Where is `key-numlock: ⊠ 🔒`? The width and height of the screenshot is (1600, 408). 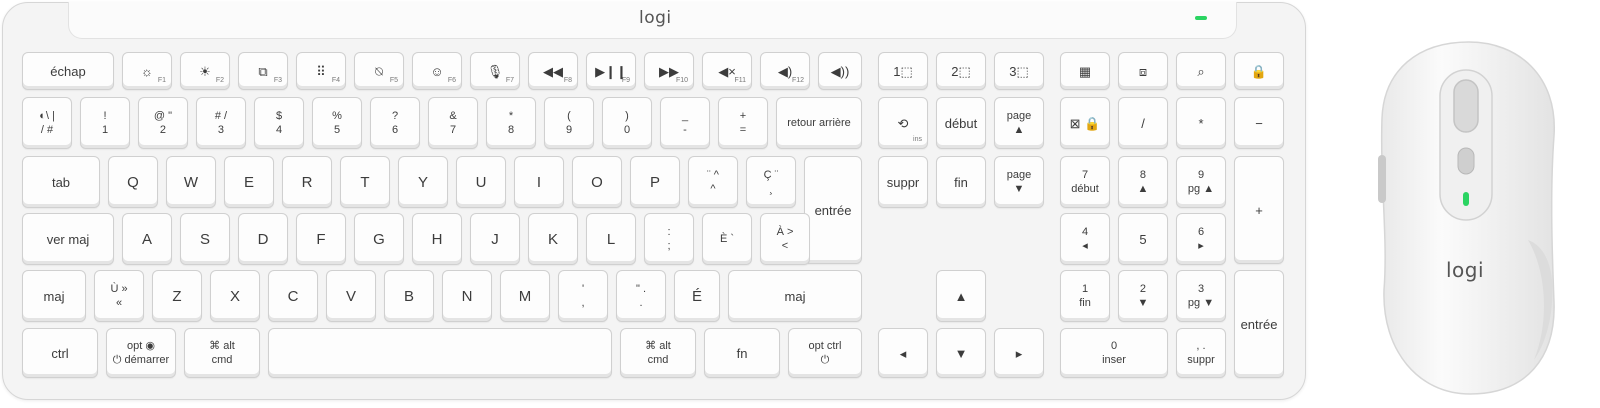
key-numlock: ⊠ 🔒 is located at coordinates (1085, 123).